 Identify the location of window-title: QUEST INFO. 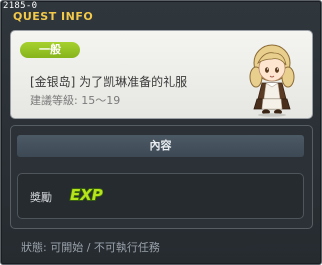
(53, 16).